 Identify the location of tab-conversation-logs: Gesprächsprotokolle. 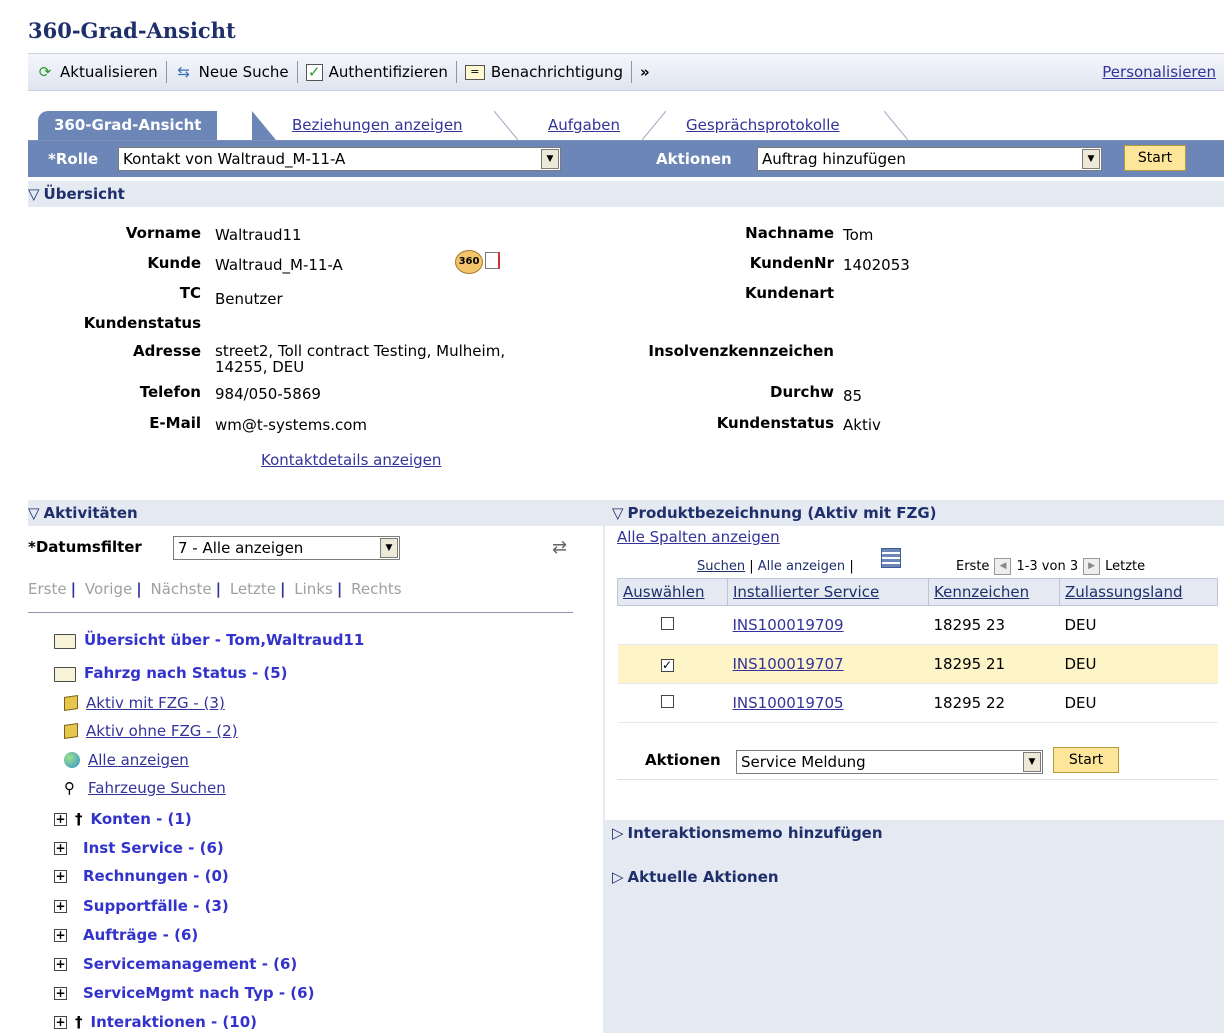
(763, 125).